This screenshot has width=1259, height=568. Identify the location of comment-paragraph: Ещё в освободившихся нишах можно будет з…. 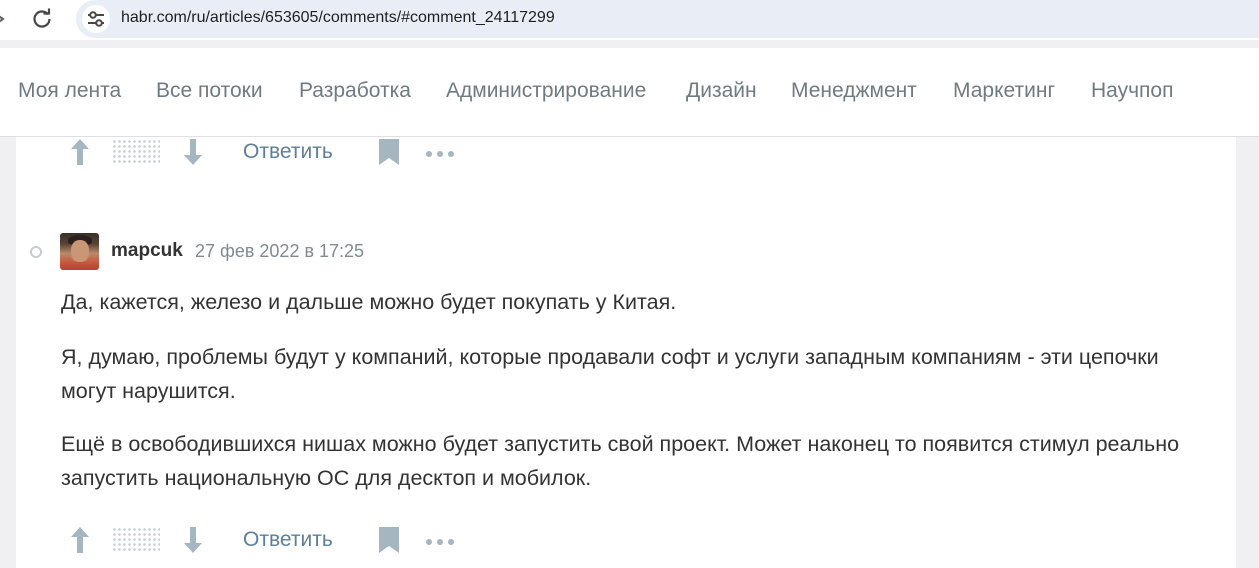
(620, 461).